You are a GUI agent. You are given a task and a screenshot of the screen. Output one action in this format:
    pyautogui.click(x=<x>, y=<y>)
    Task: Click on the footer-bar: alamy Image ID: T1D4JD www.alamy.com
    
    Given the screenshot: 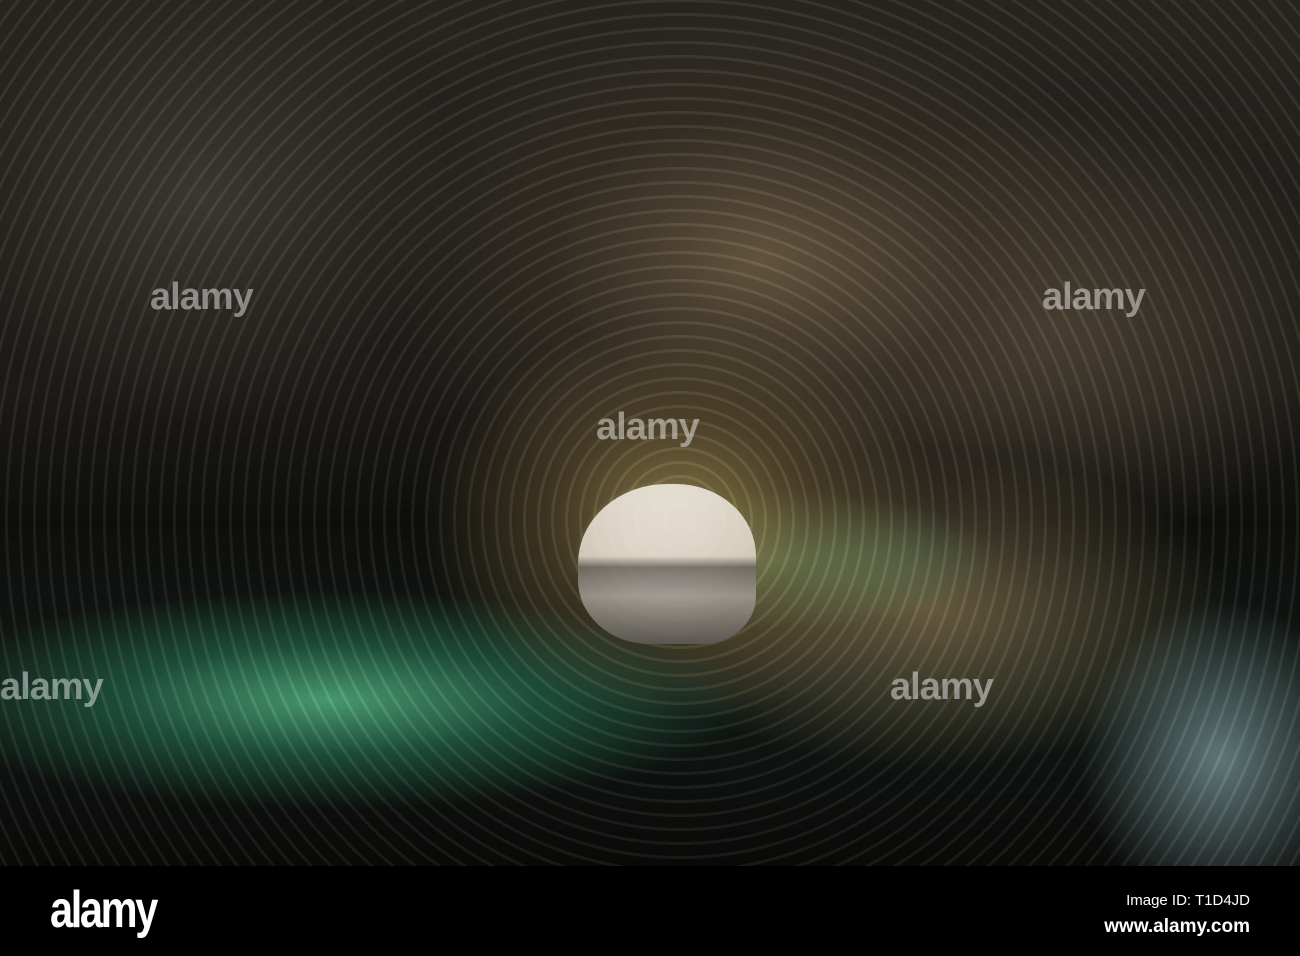 What is the action you would take?
    pyautogui.click(x=650, y=911)
    